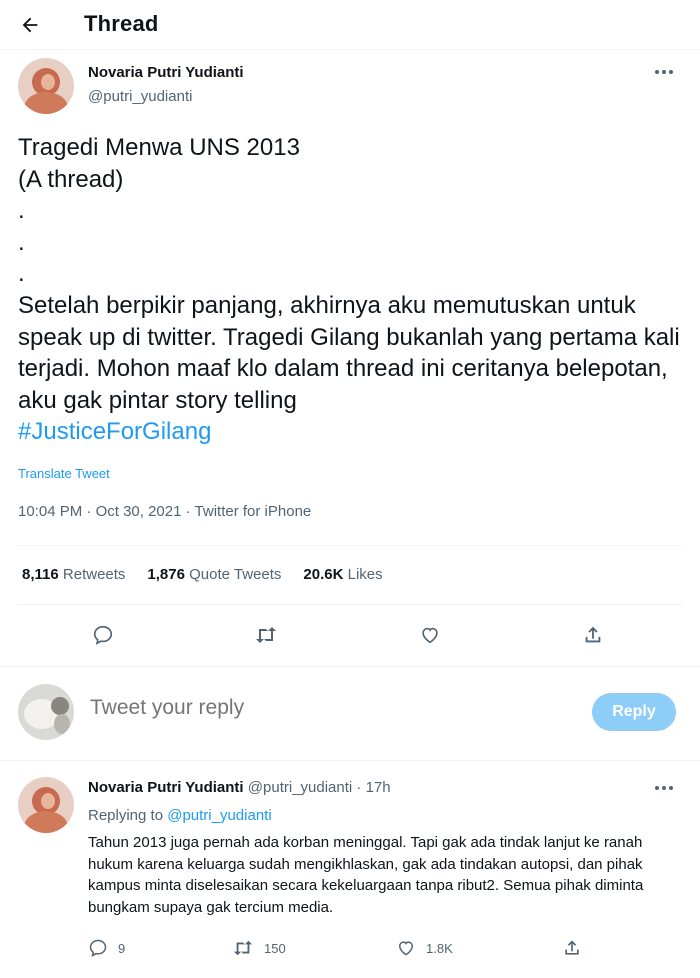  I want to click on likes-count: 20.6K, so click(323, 574).